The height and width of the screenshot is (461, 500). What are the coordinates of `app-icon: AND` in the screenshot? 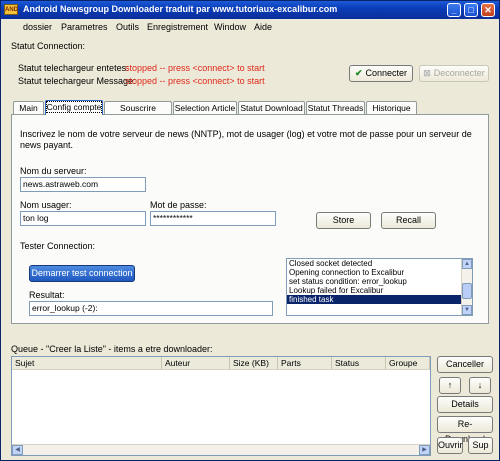 It's located at (11, 9).